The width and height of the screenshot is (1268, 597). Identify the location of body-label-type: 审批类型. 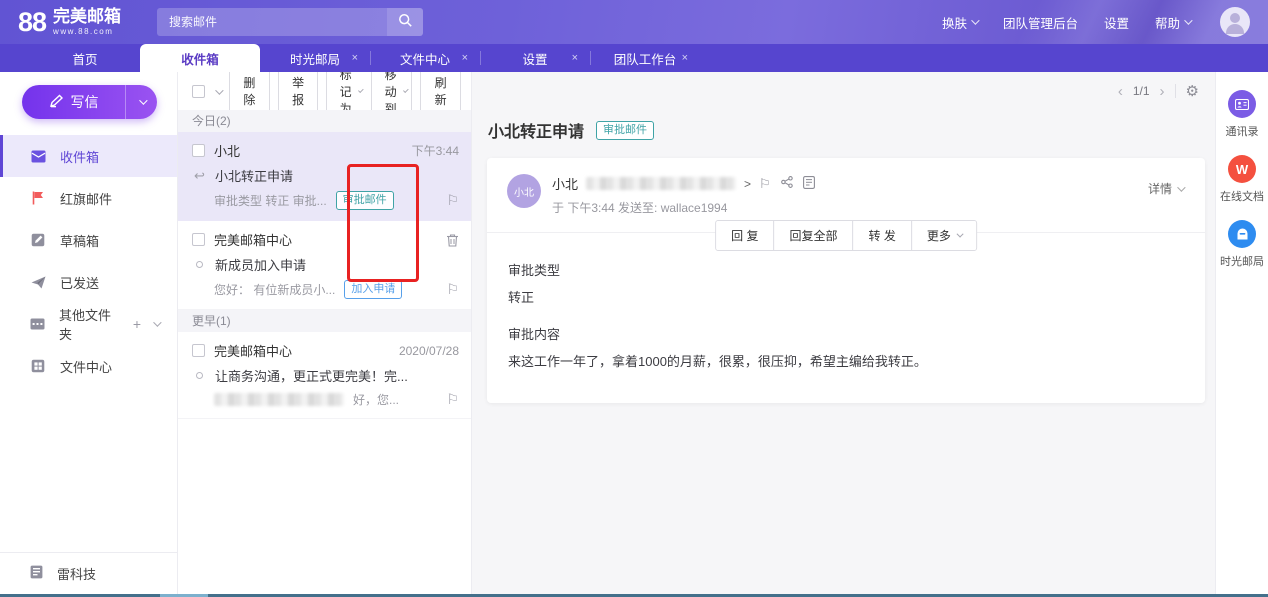
(534, 270).